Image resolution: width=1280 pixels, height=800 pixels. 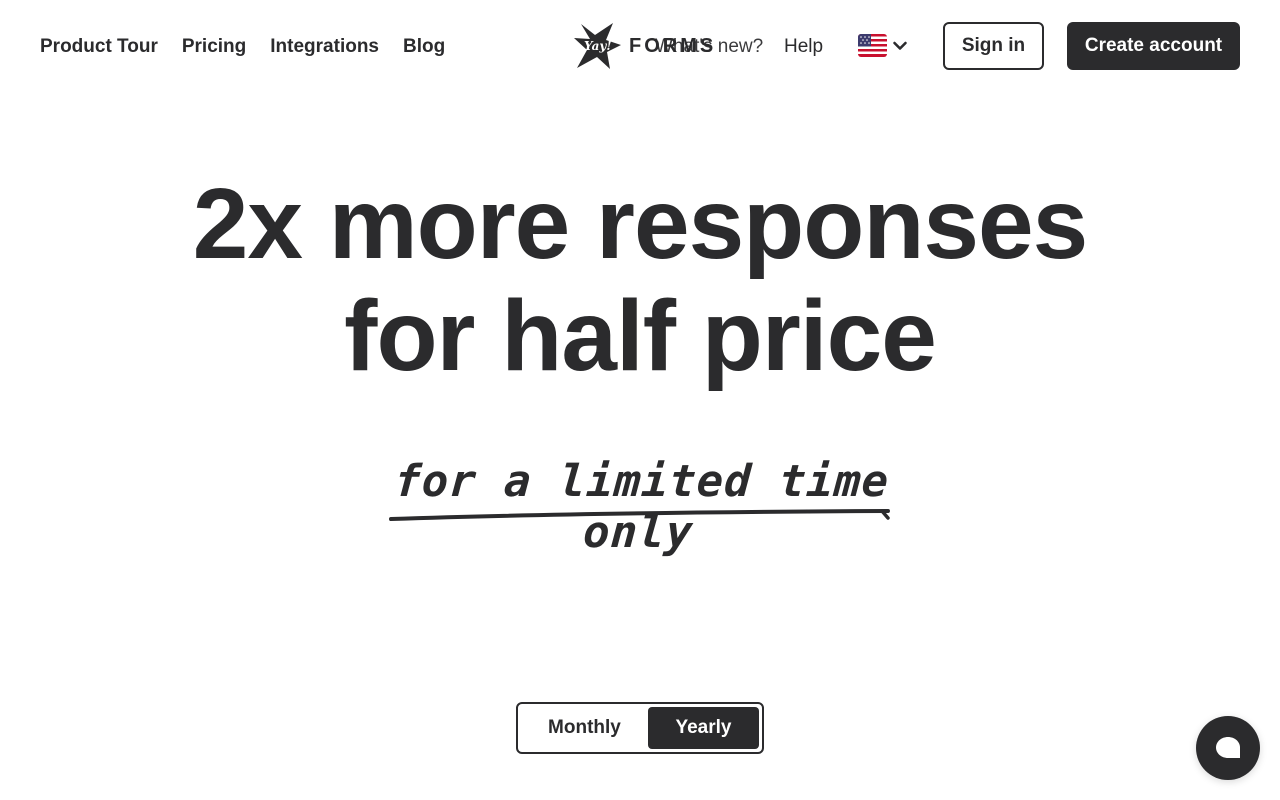 What do you see at coordinates (1153, 46) in the screenshot?
I see `create-account-button: Create account` at bounding box center [1153, 46].